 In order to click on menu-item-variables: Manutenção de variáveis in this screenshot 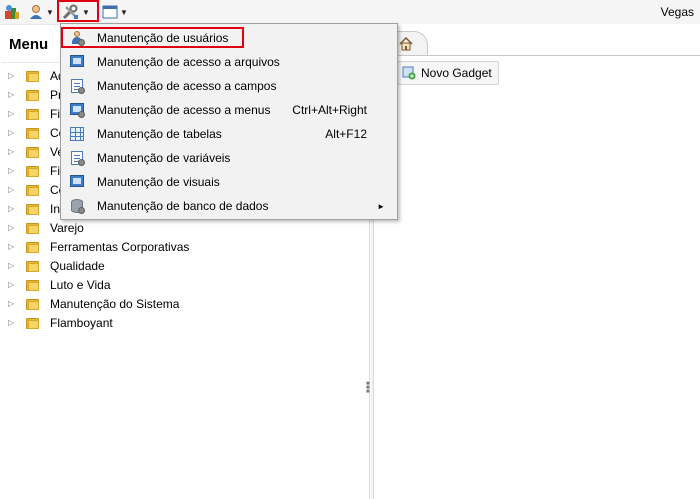, I will do `click(229, 158)`.